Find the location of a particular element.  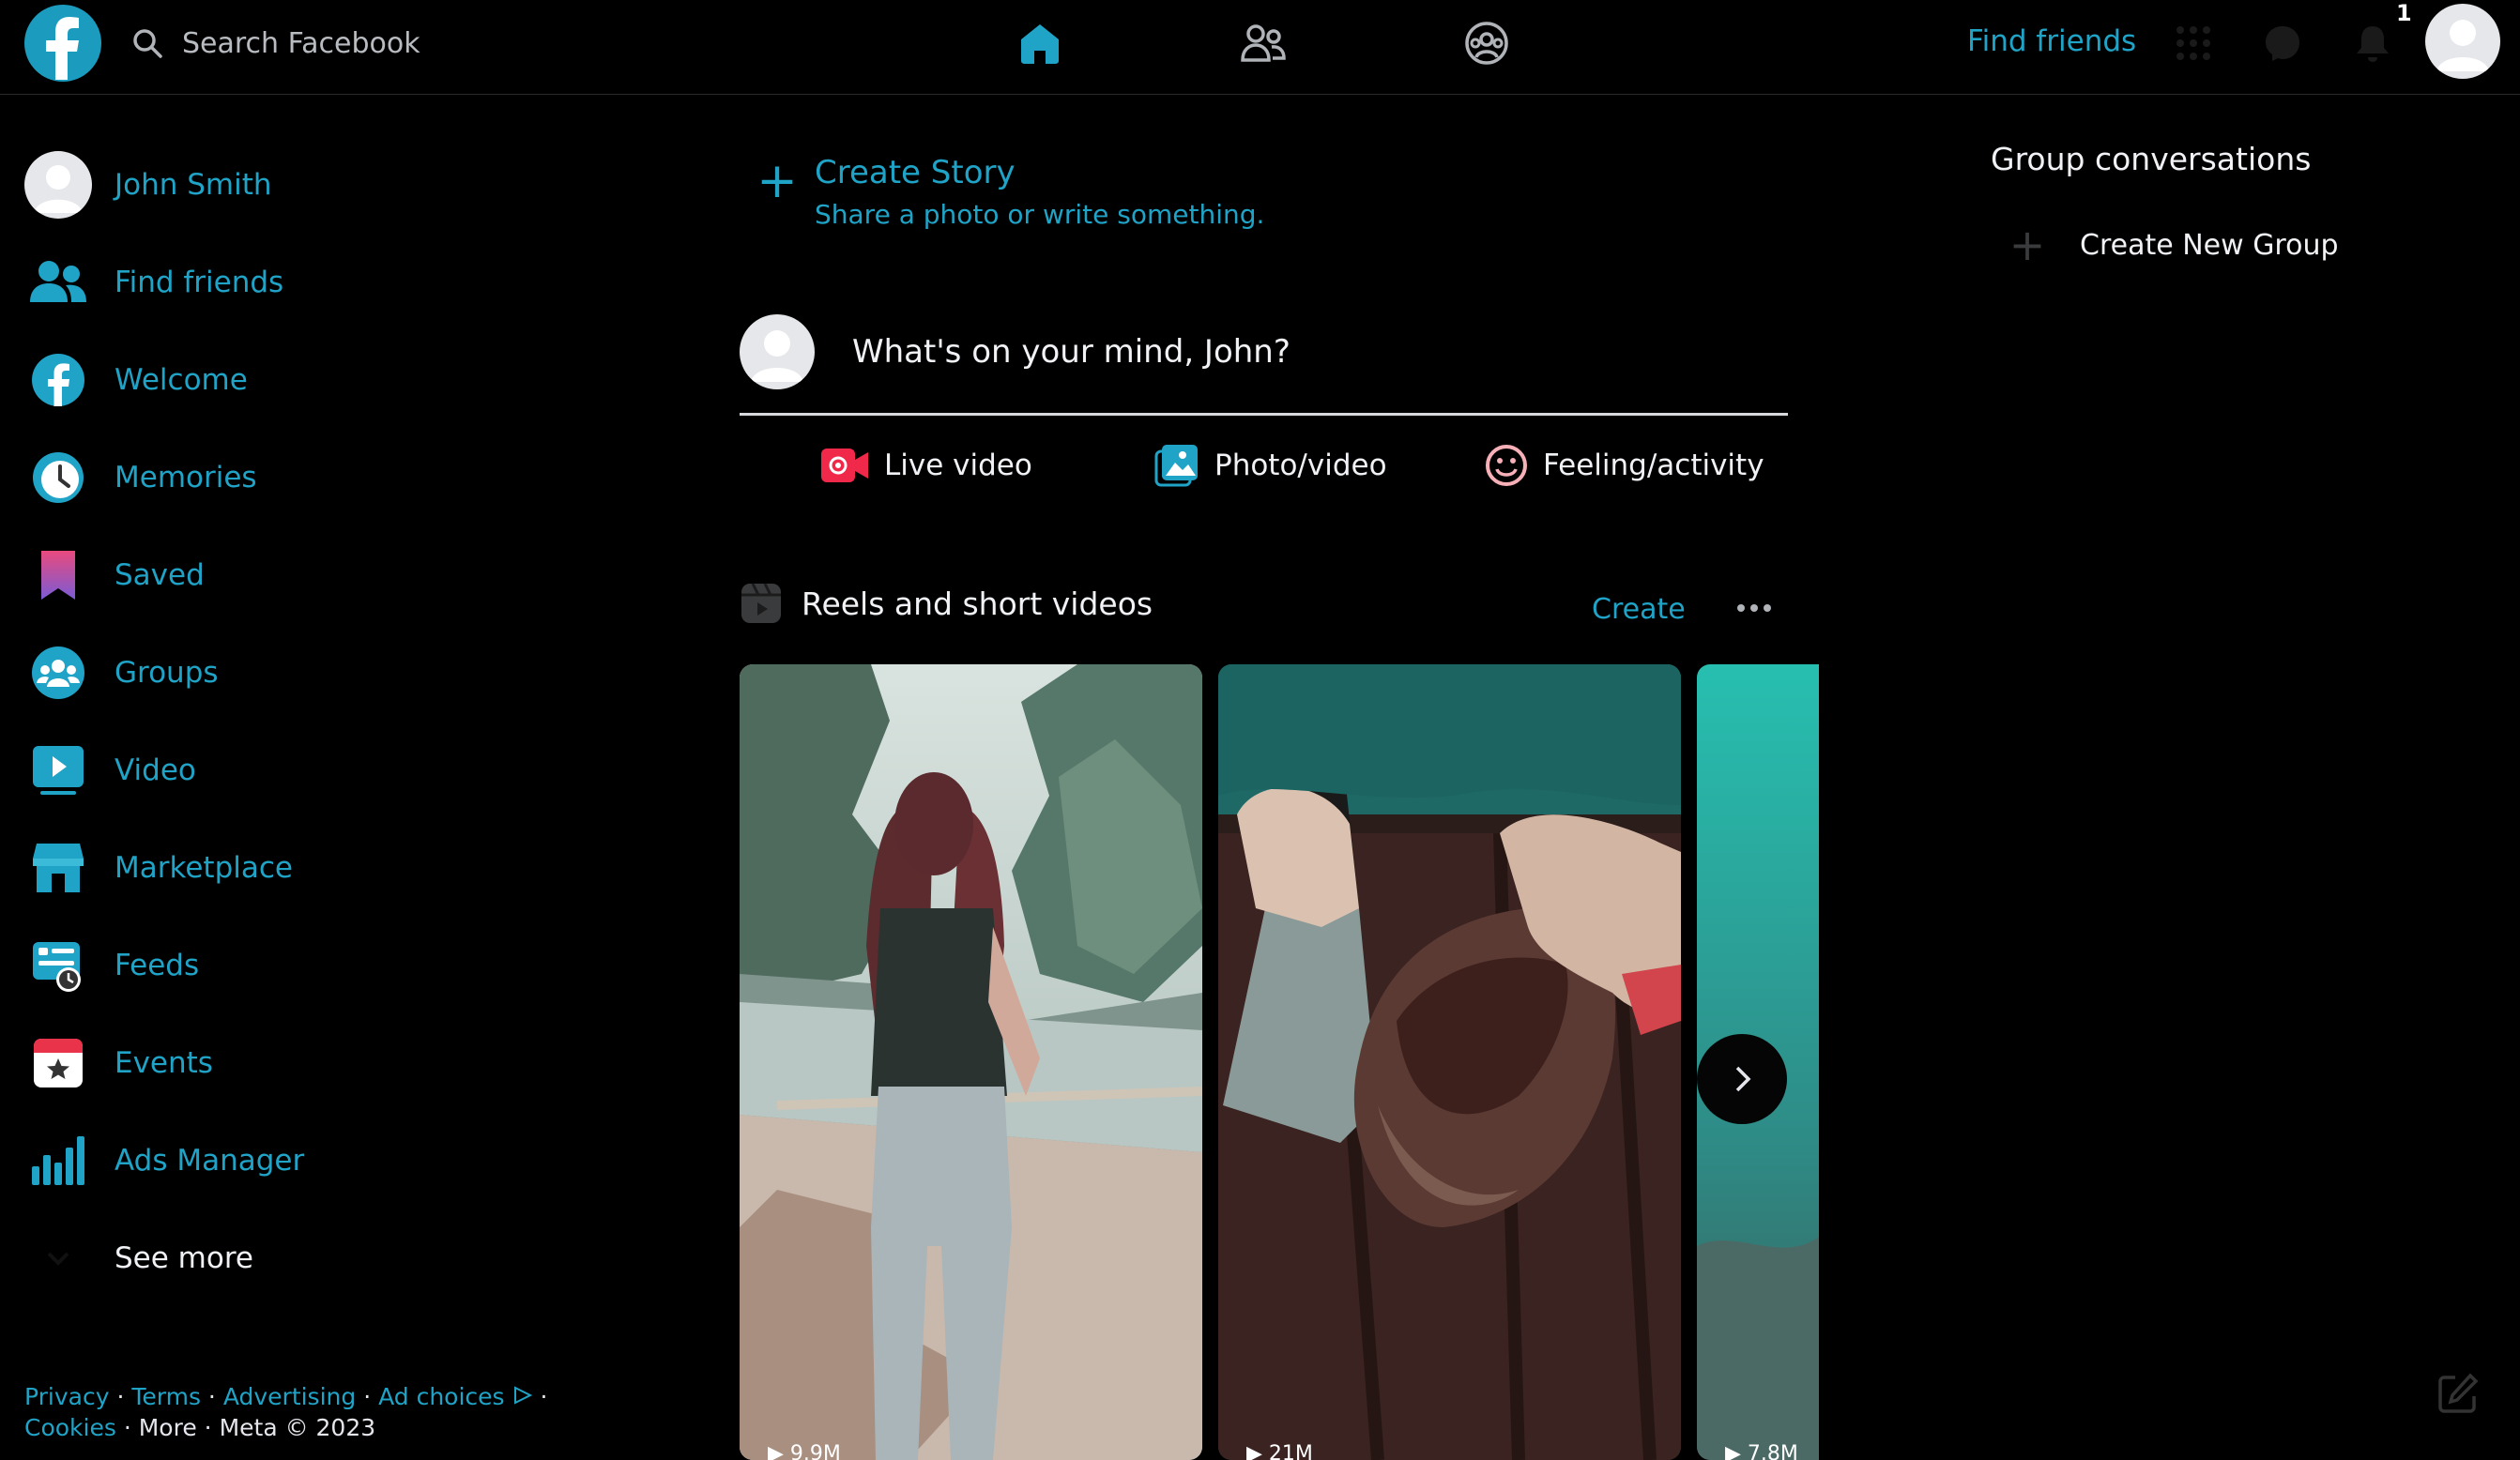

live-video-button: Live video is located at coordinates (926, 465).